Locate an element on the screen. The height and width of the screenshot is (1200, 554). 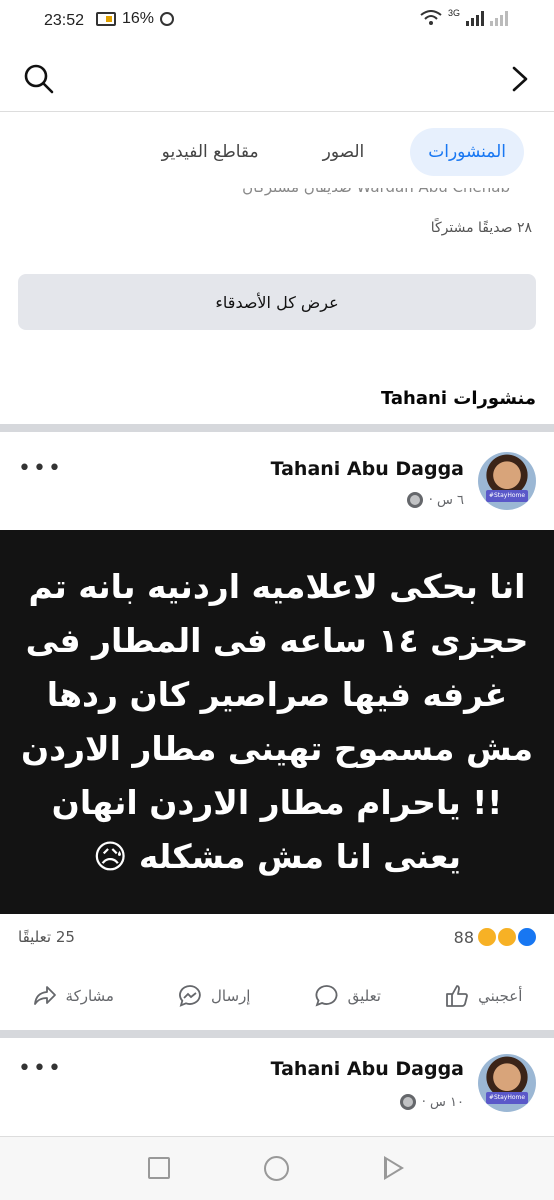
search-icon is located at coordinates (39, 79).